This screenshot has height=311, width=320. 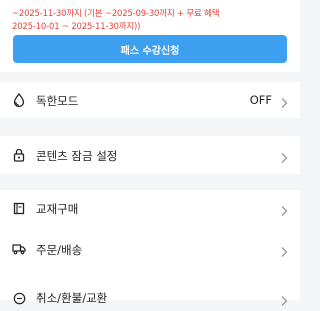 What do you see at coordinates (150, 249) in the screenshot?
I see `menu-item-order-delivery: 주문/배송` at bounding box center [150, 249].